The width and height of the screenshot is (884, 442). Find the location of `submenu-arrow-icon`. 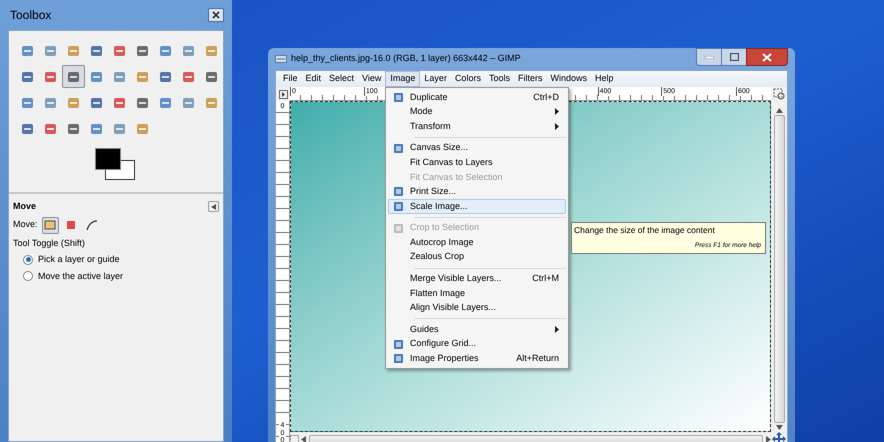

submenu-arrow-icon is located at coordinates (557, 330).